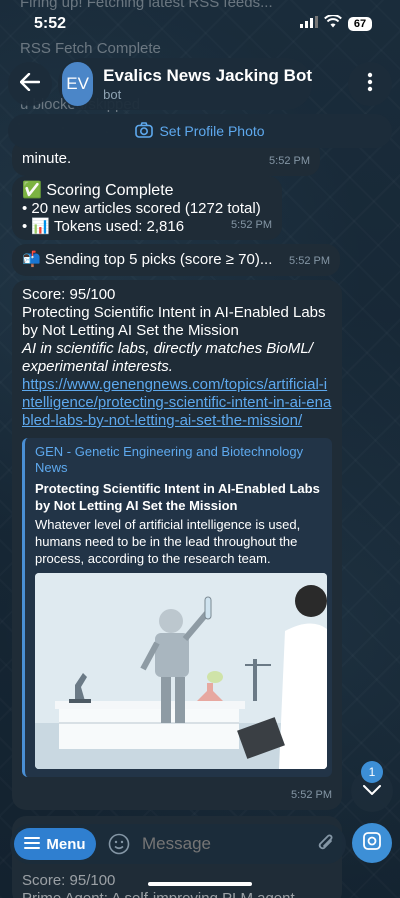 This screenshot has height=898, width=400. I want to click on chevron-down-icon, so click(372, 791).